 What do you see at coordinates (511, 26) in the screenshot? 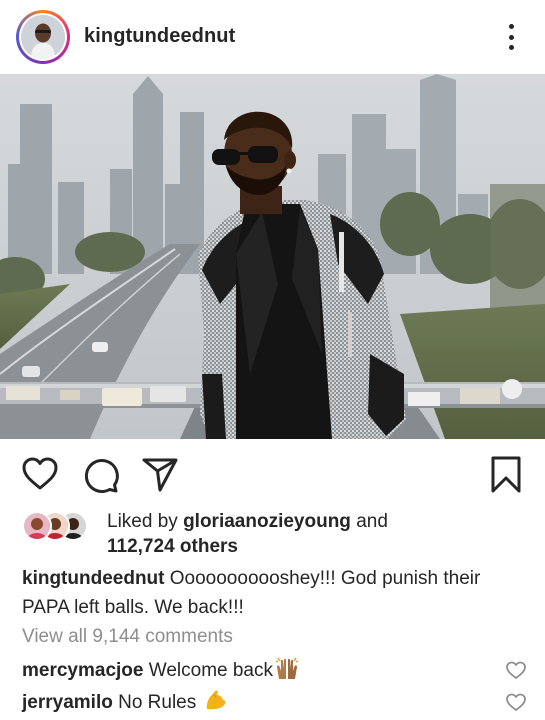
I see `vertical-dots-icon` at bounding box center [511, 26].